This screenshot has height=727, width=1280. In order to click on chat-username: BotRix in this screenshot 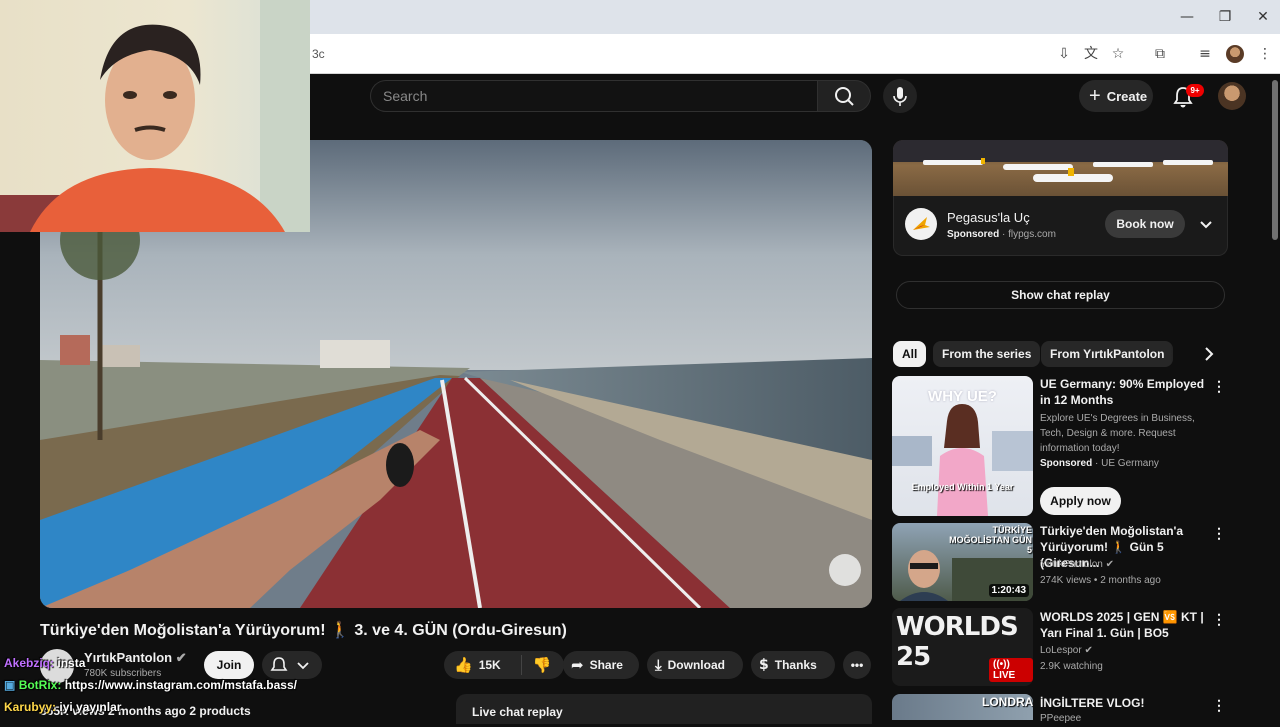, I will do `click(38, 685)`.